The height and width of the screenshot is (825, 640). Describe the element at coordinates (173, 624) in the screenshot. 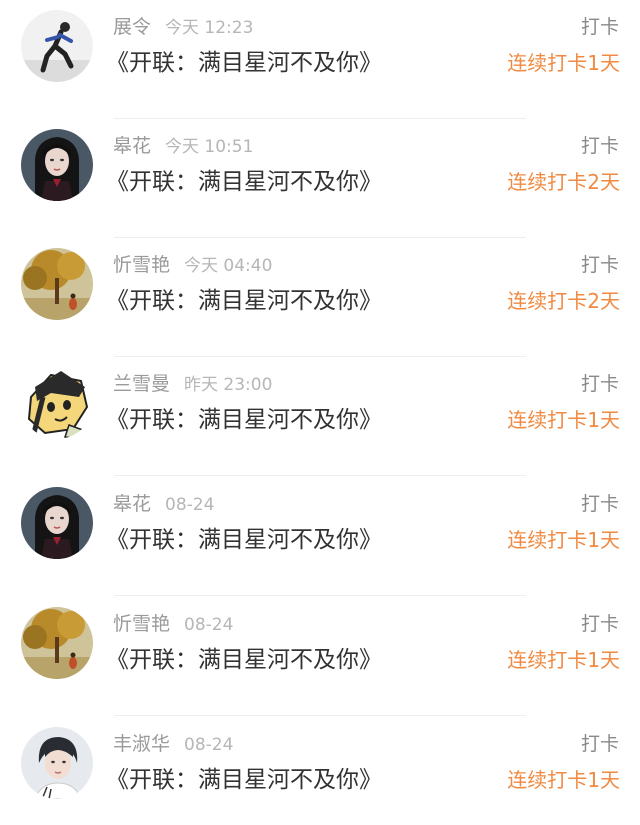

I see `item-meta: 忻雪艳 08-24` at that location.